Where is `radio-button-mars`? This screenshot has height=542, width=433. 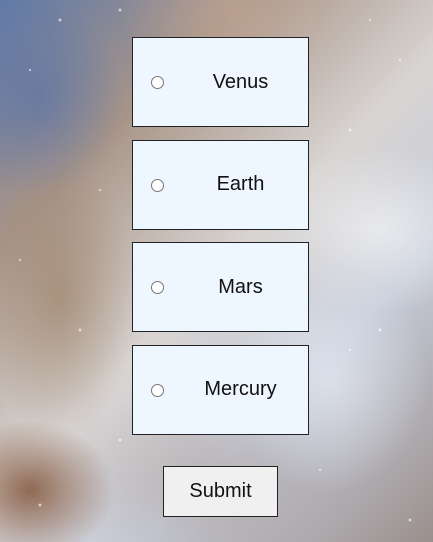 radio-button-mars is located at coordinates (157, 287).